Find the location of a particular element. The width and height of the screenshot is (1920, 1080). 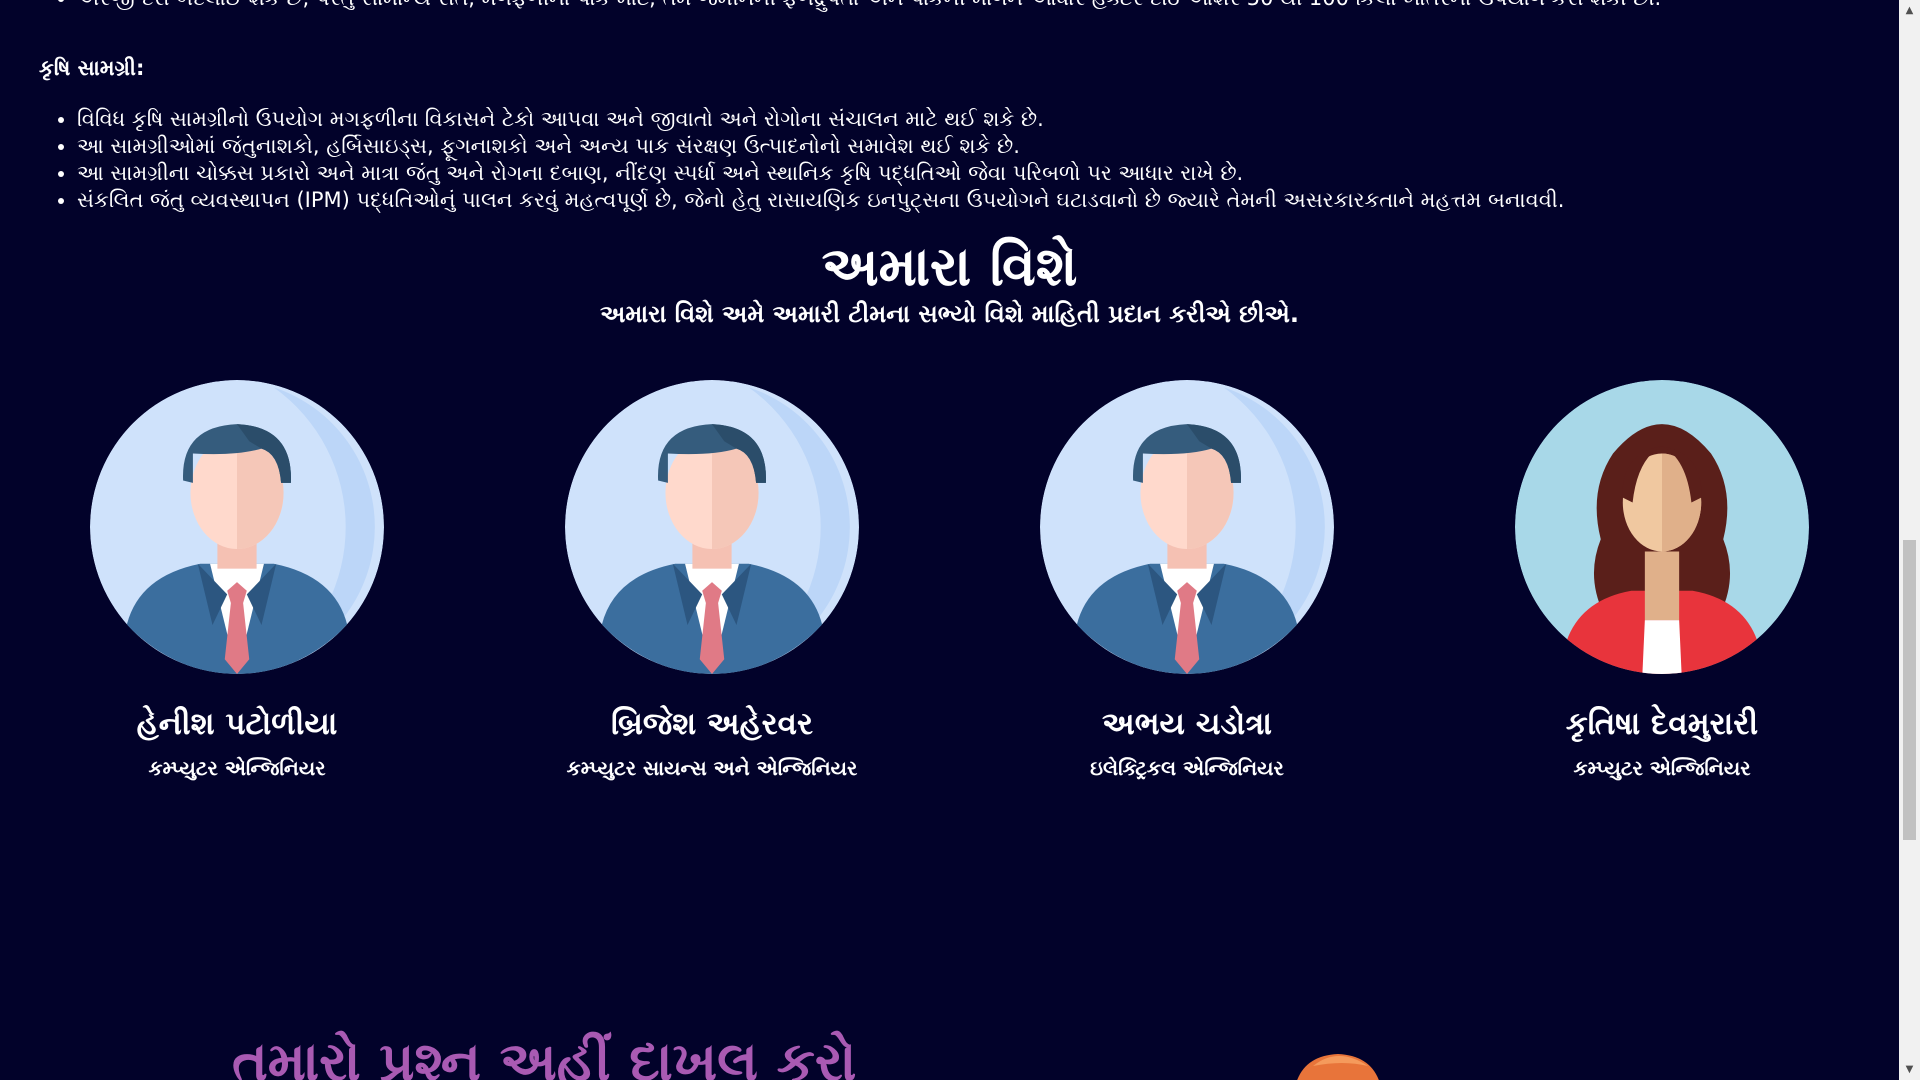

team-member-card: કૃતિષા દેવમુરારી કમ્પ્યુટર એન્જિનિયર is located at coordinates (1662, 580).